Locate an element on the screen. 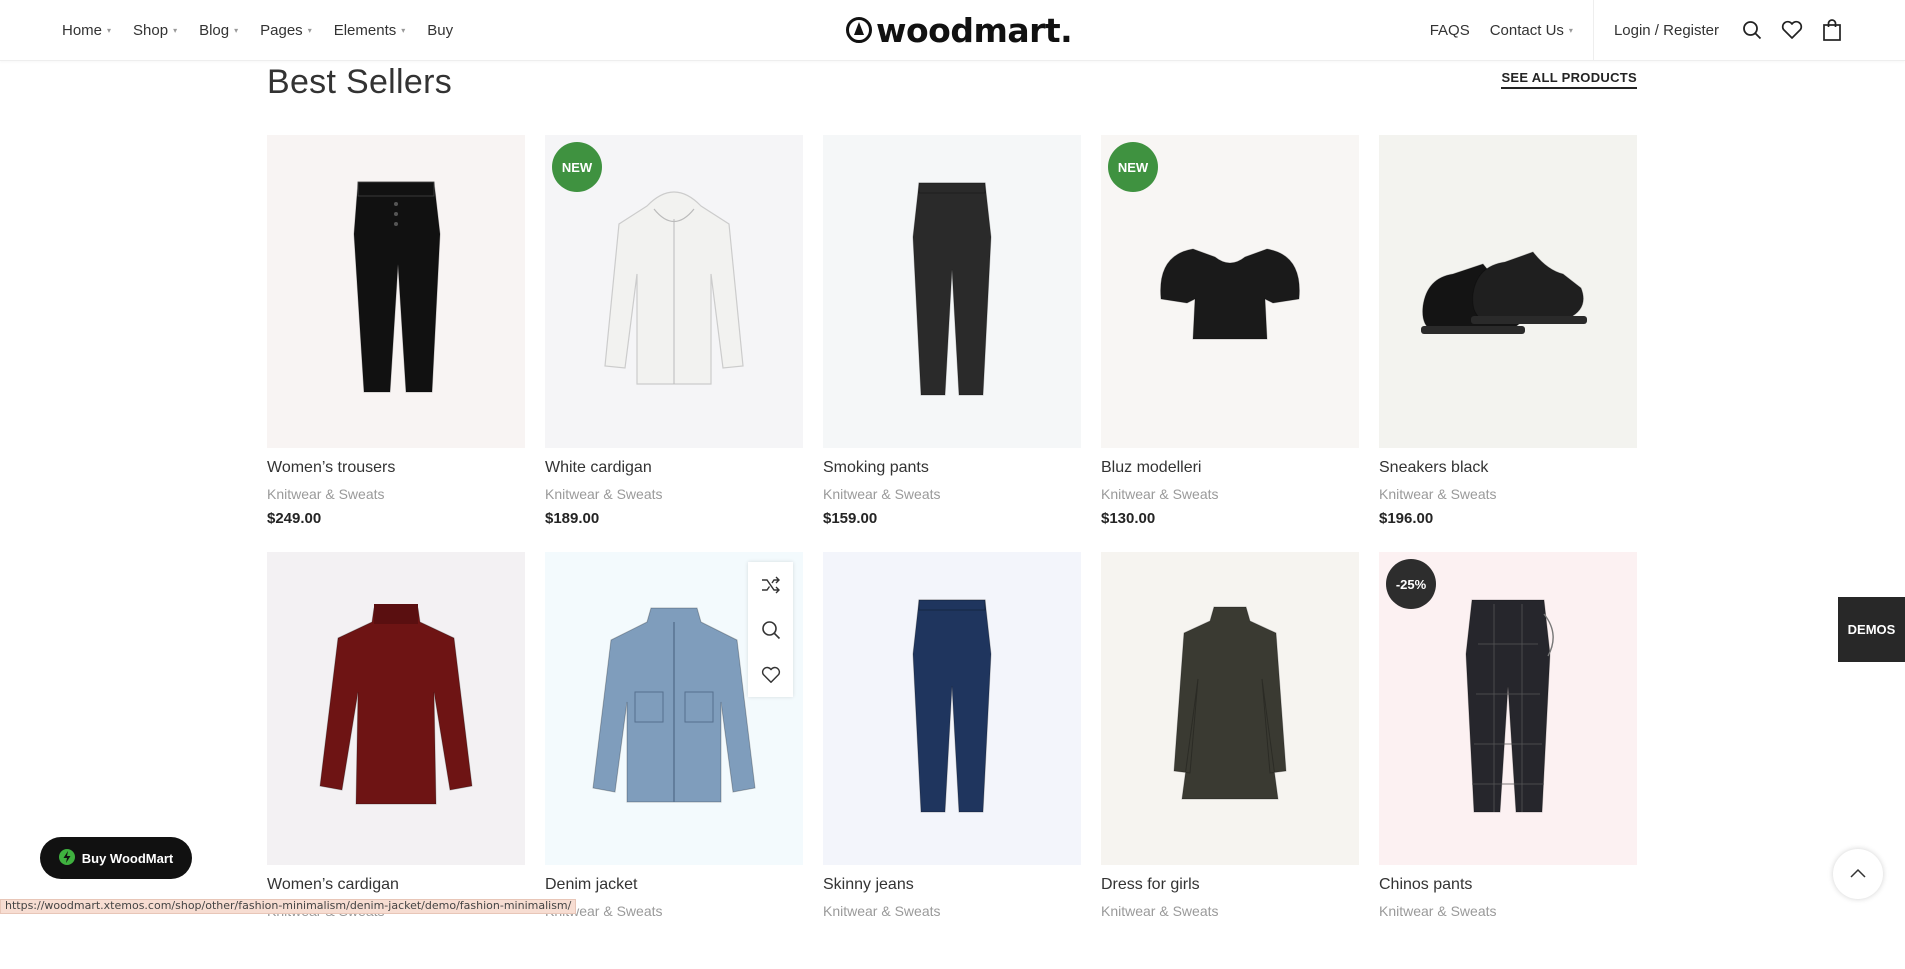 The width and height of the screenshot is (1905, 969). product-badge: NEW is located at coordinates (577, 167).